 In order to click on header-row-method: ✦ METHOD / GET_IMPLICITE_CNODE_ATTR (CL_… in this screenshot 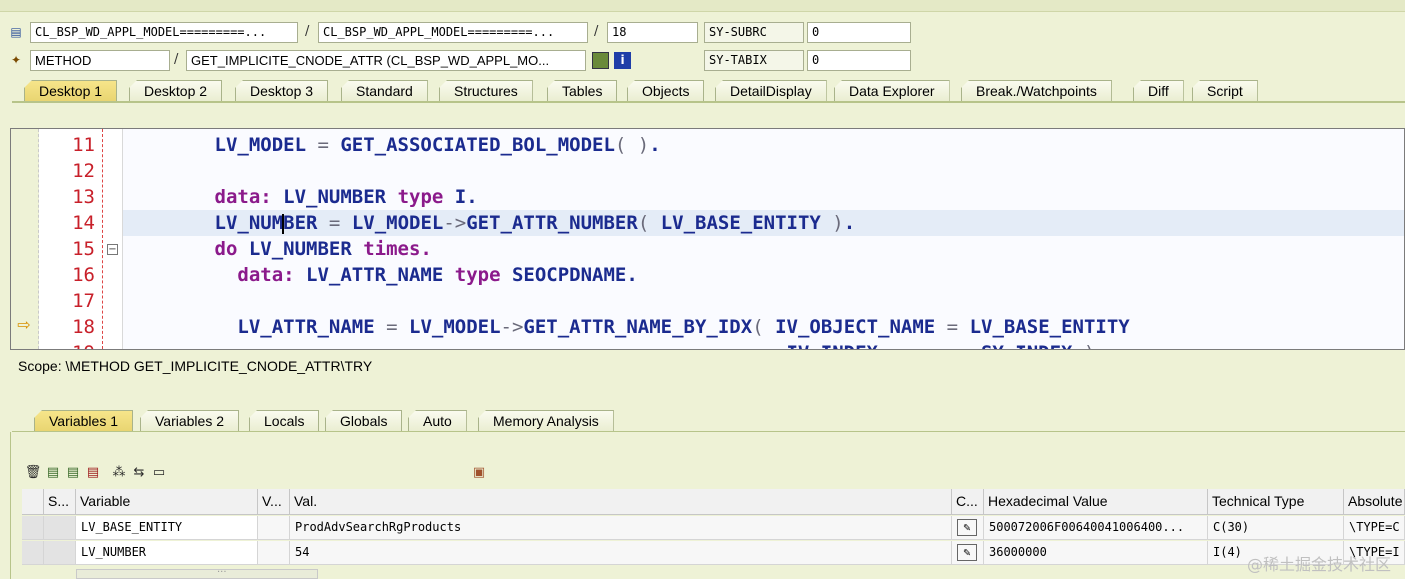, I will do `click(702, 60)`.